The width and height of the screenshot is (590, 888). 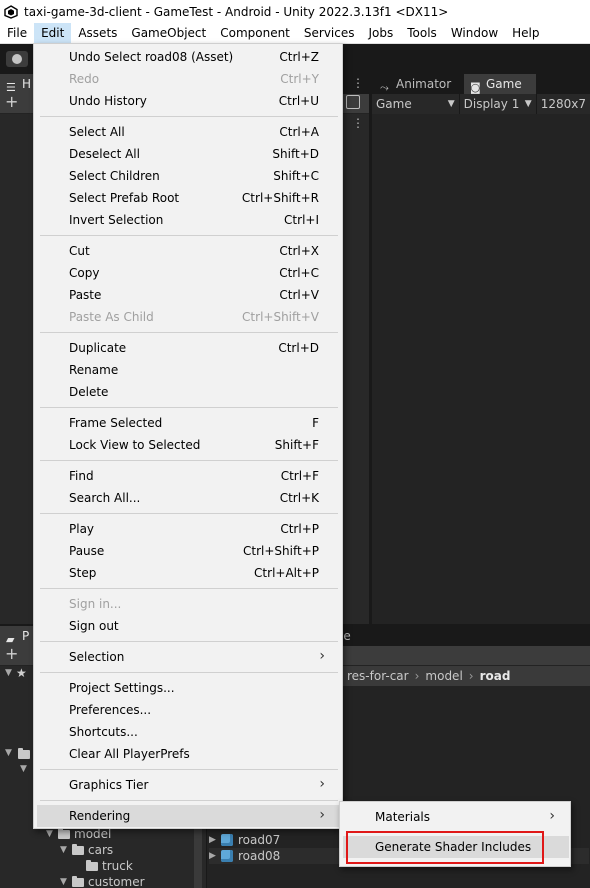 I want to click on tab-game: ◙ Game, so click(x=500, y=84).